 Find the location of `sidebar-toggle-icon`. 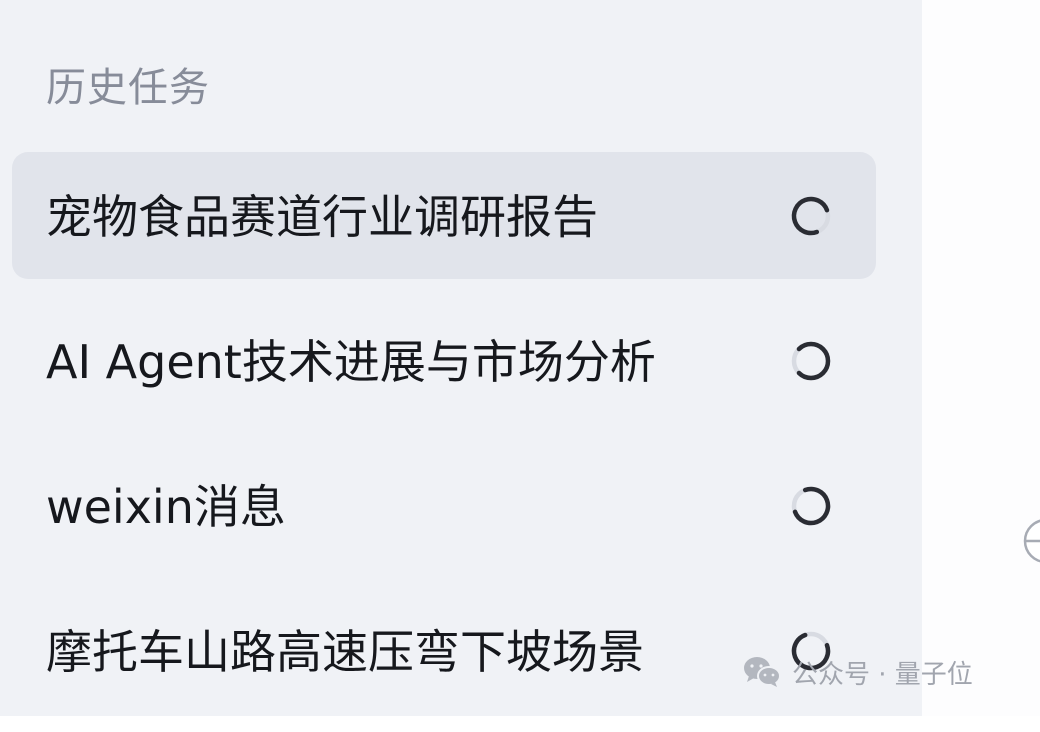

sidebar-toggle-icon is located at coordinates (1031, 541).